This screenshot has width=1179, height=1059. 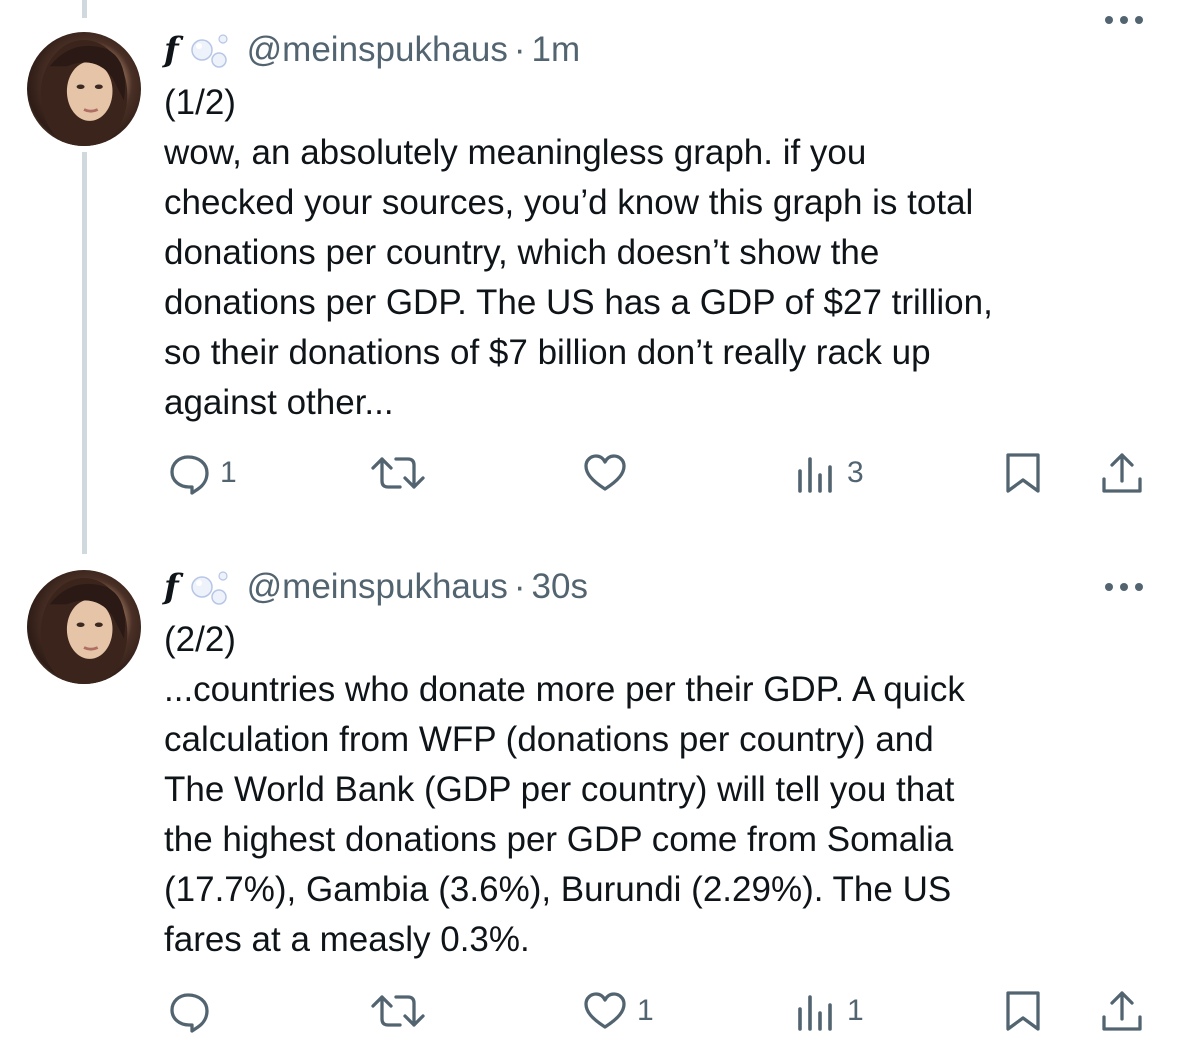 I want to click on tweet-counter: (2/2), so click(x=200, y=639).